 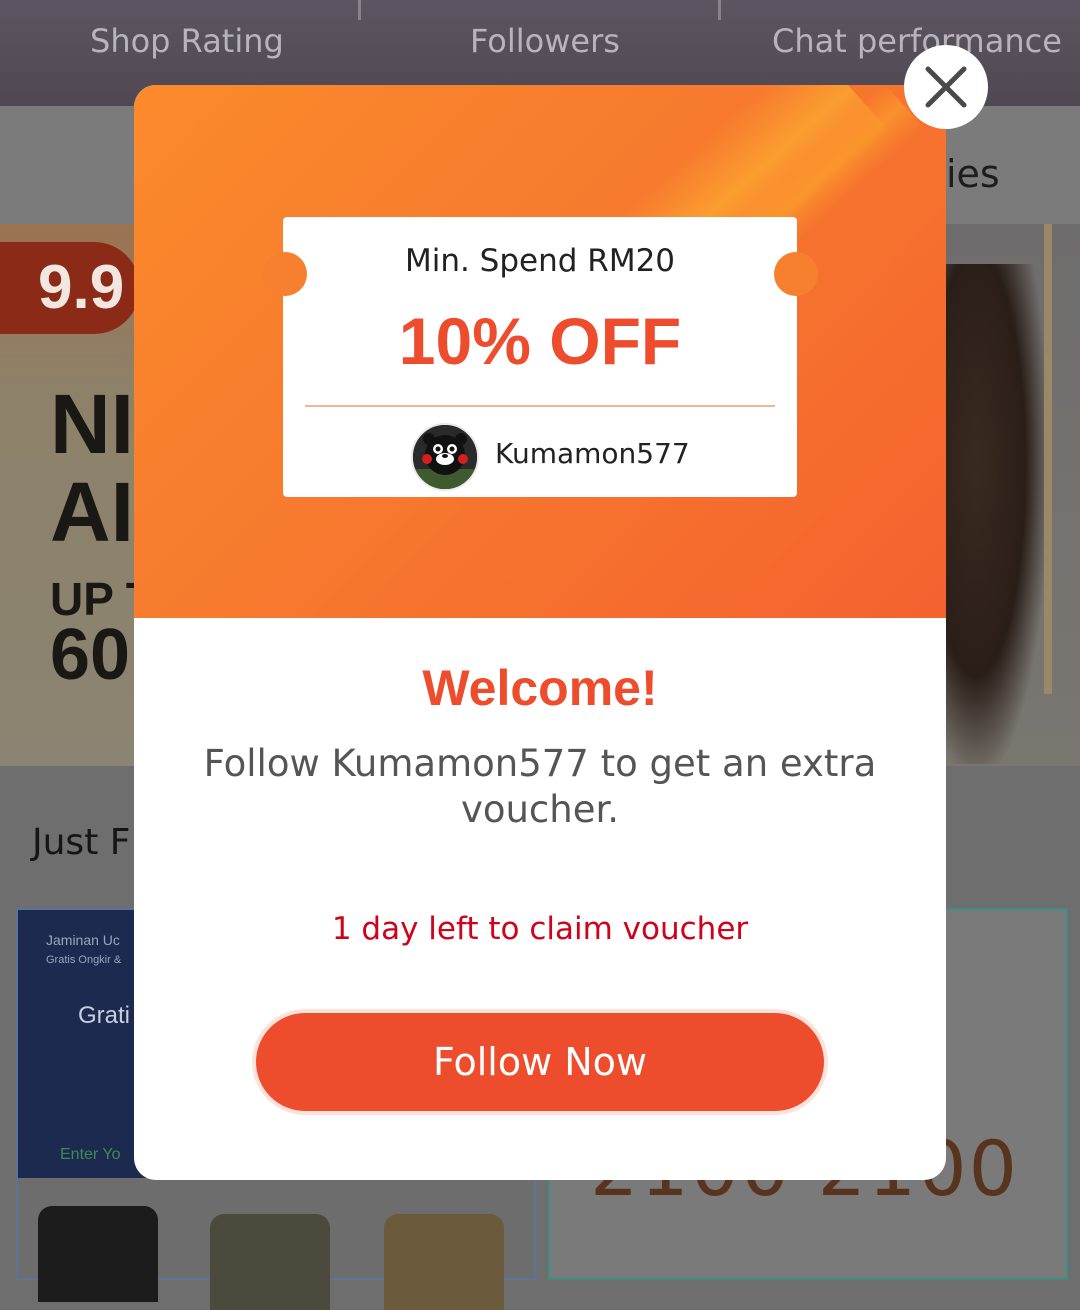 What do you see at coordinates (187, 41) in the screenshot?
I see `shop-rating-label: Shop Rating` at bounding box center [187, 41].